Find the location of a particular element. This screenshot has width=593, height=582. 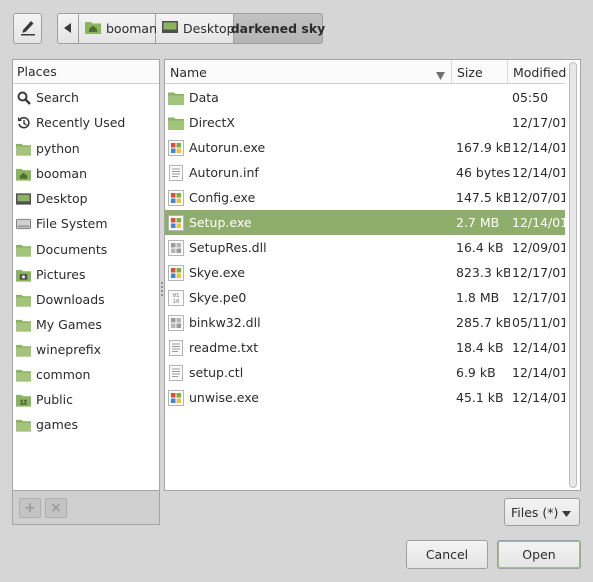

add-bookmark-button: + is located at coordinates (30, 508).